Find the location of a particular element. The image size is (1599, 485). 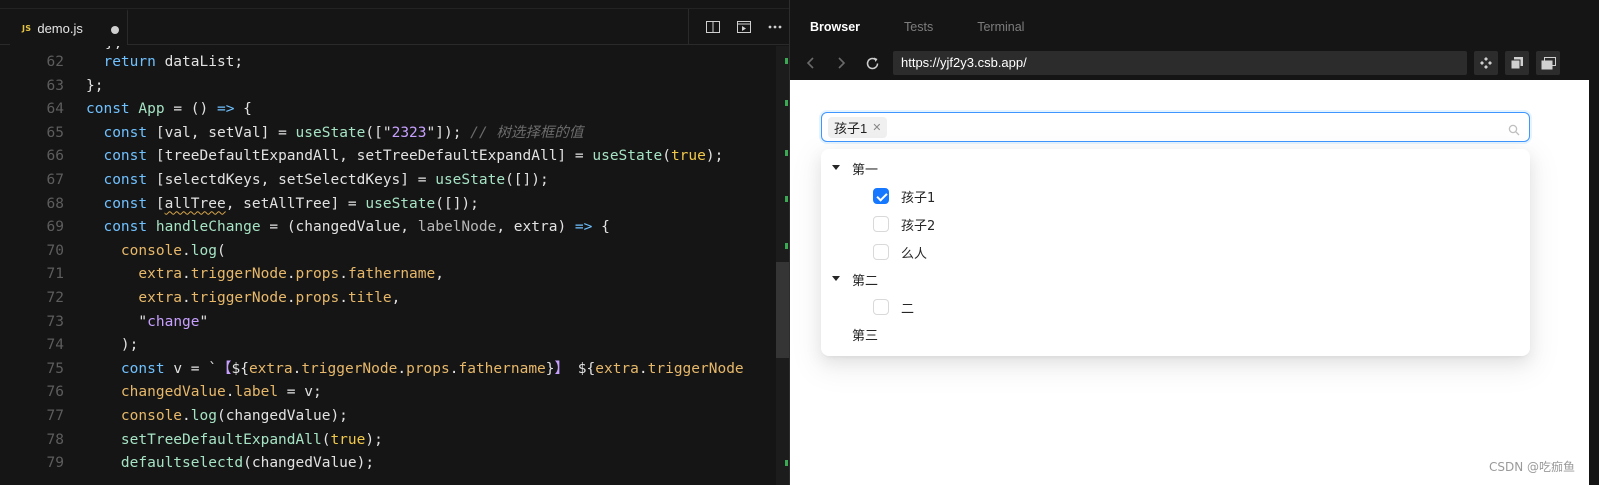

code-token: triggerNode is located at coordinates (238, 274).